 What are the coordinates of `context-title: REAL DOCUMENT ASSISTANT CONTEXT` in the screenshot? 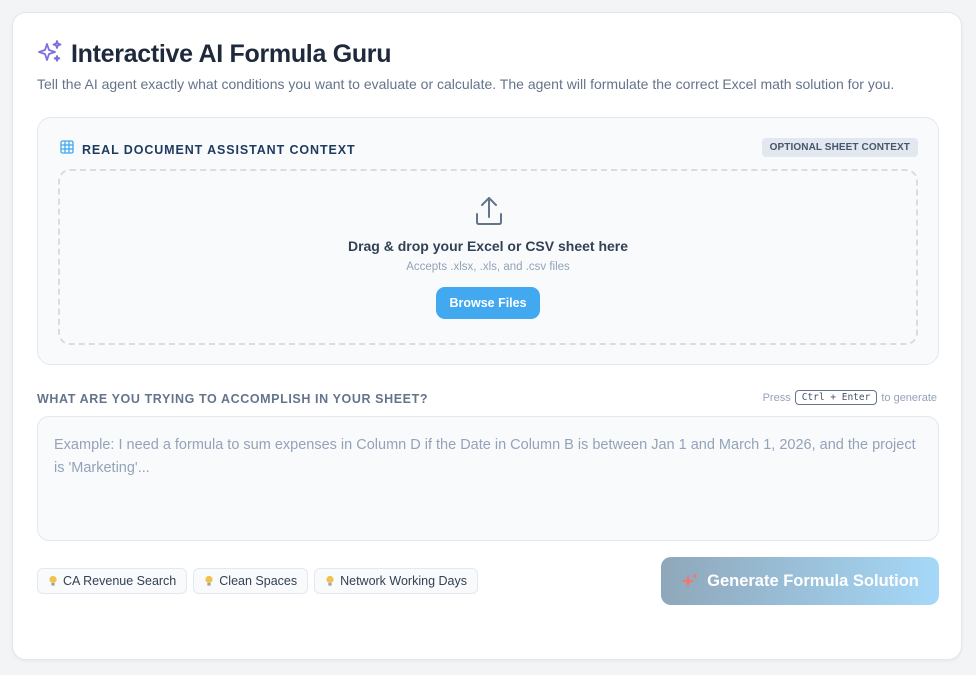 It's located at (219, 149).